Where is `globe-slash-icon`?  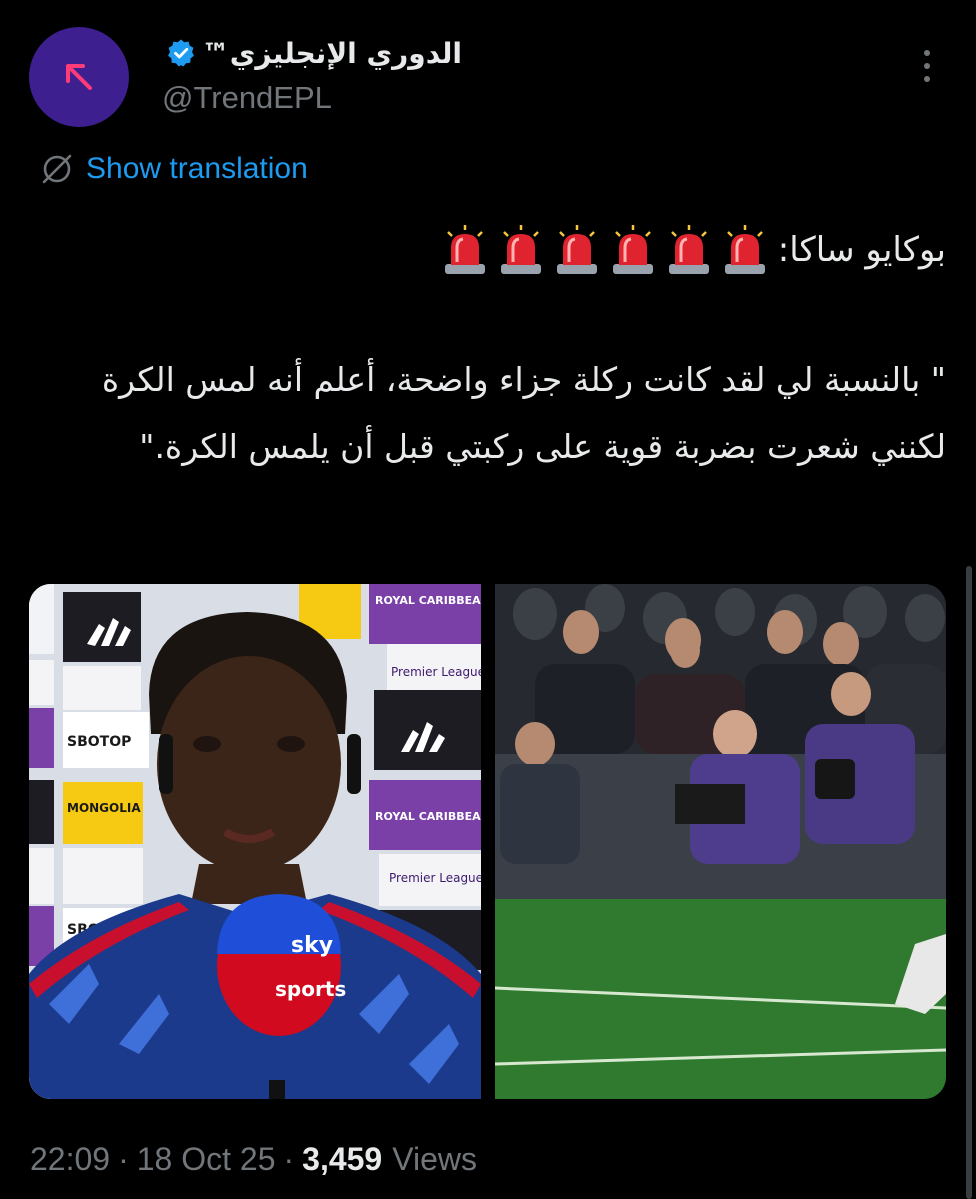 globe-slash-icon is located at coordinates (57, 169).